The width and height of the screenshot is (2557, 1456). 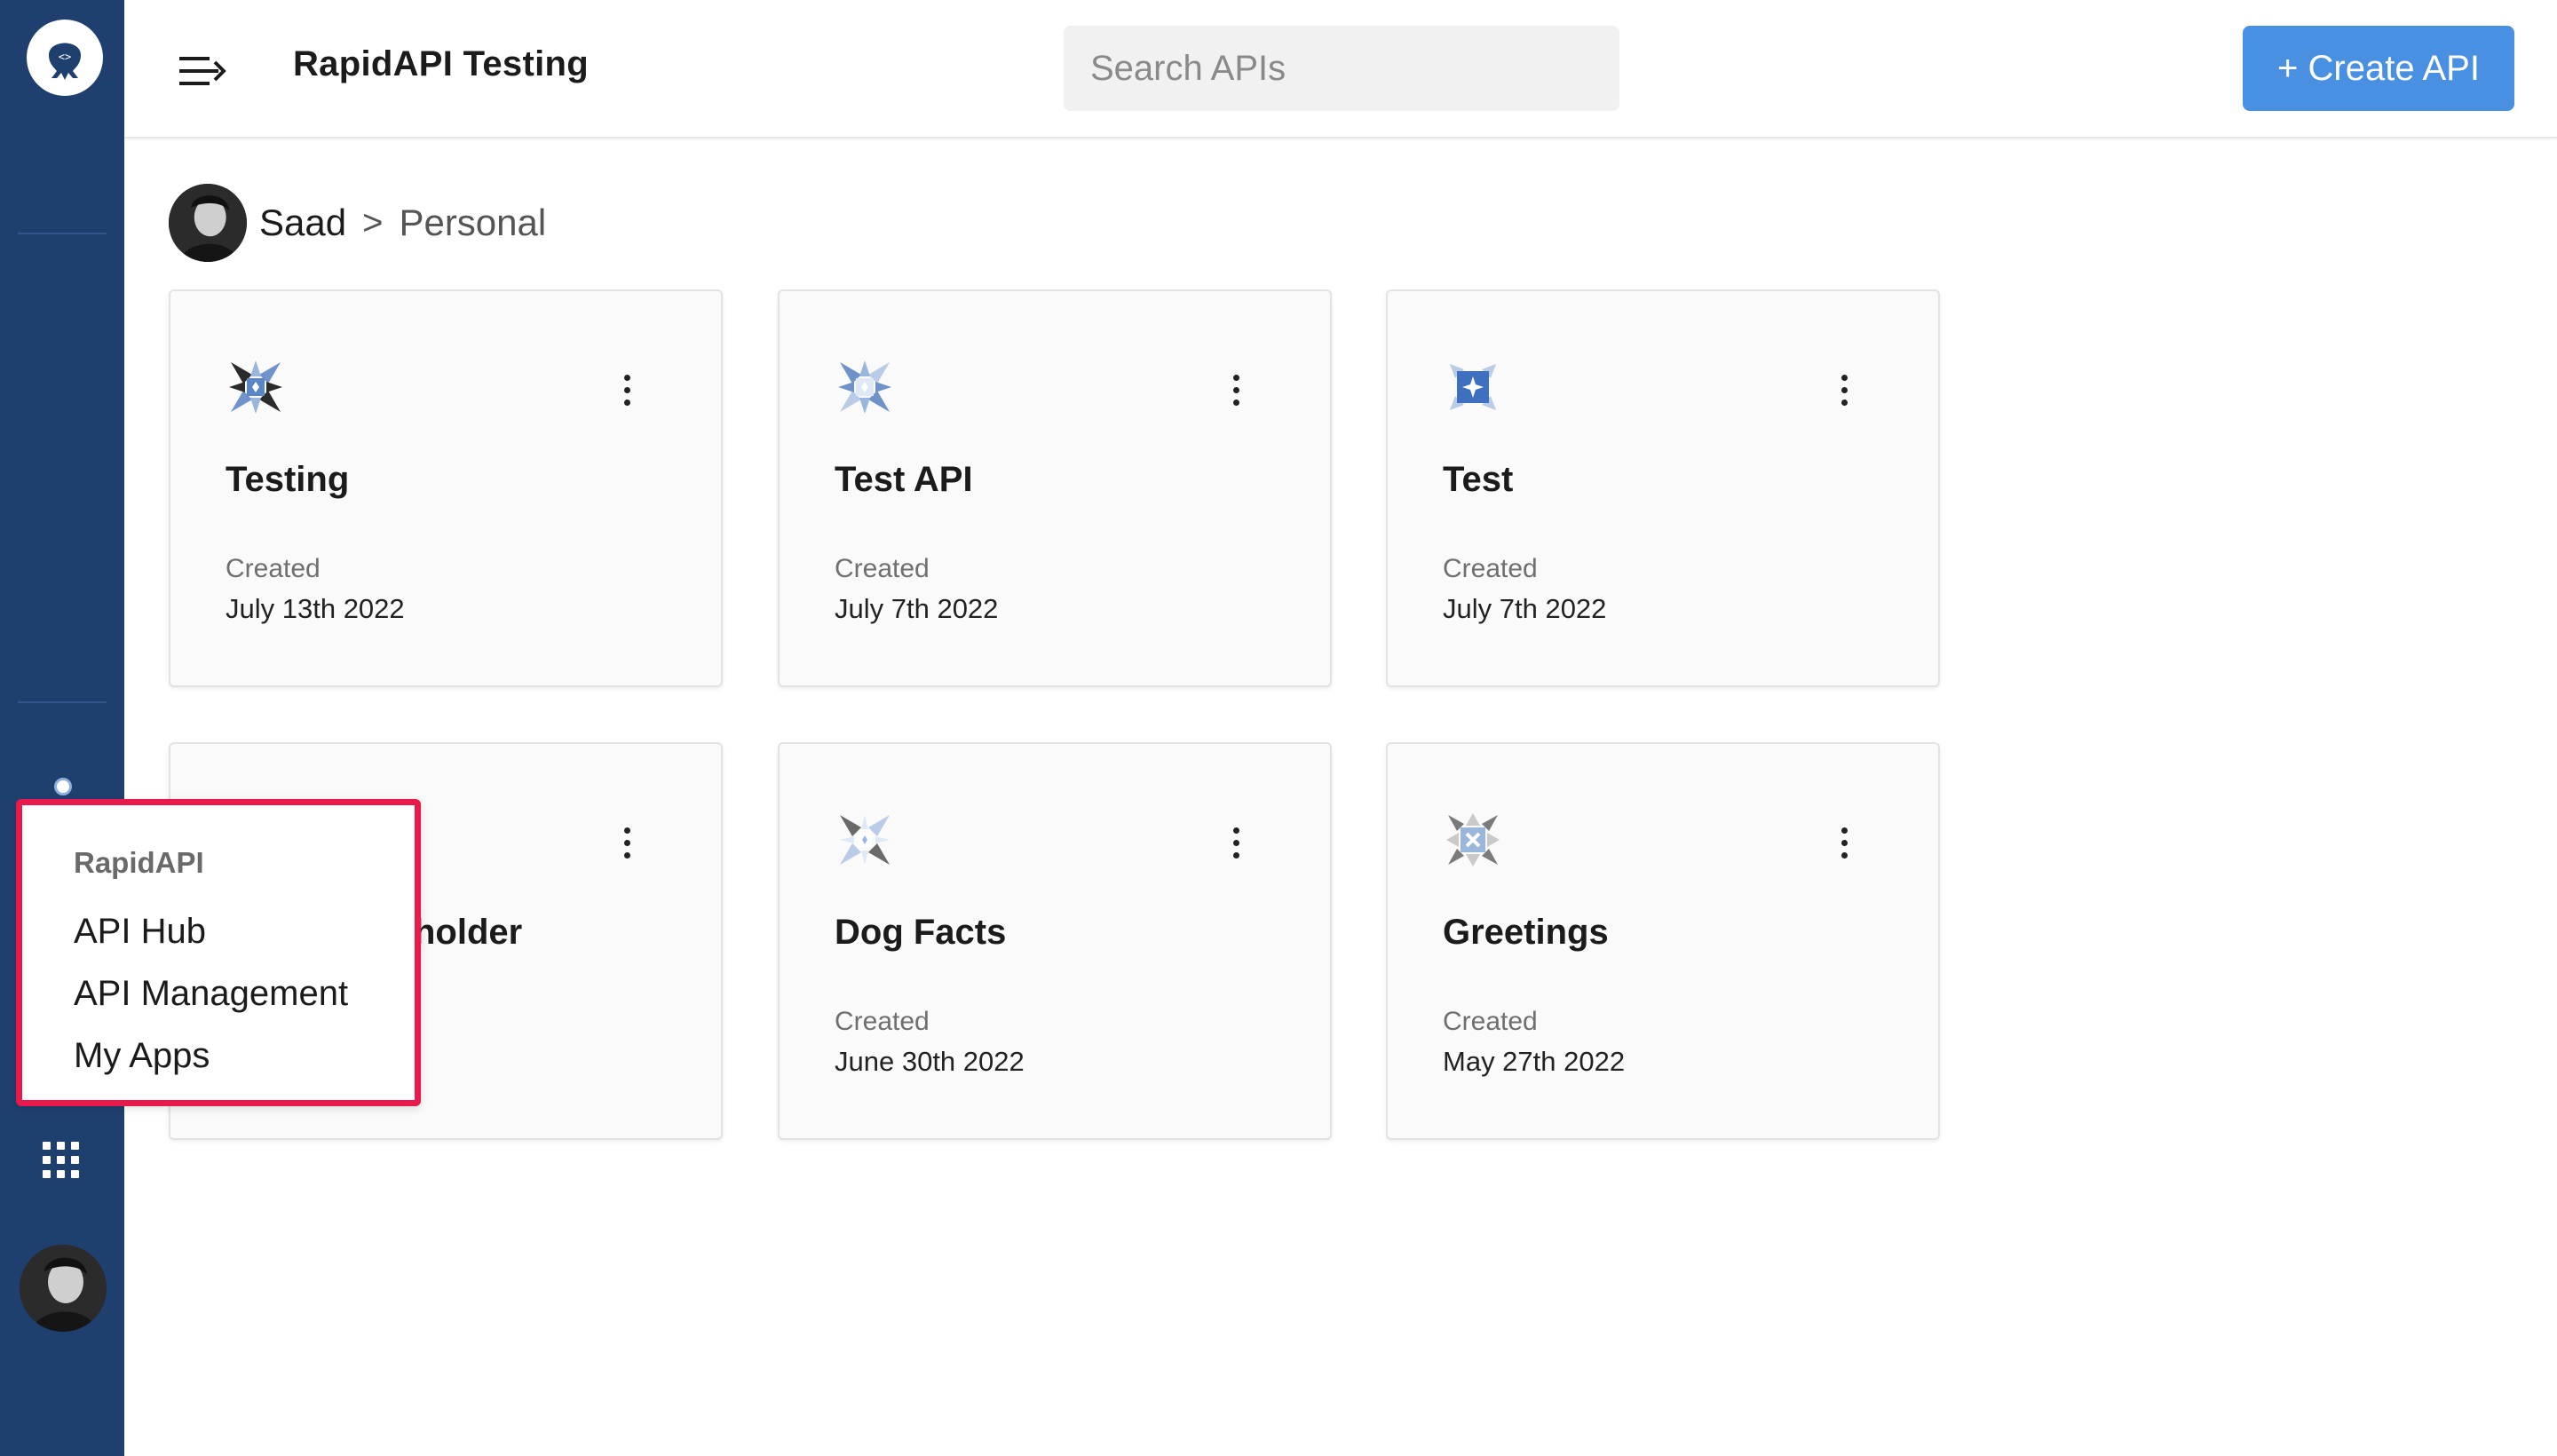 What do you see at coordinates (930, 1061) in the screenshot?
I see `created-date: June 30th 2022` at bounding box center [930, 1061].